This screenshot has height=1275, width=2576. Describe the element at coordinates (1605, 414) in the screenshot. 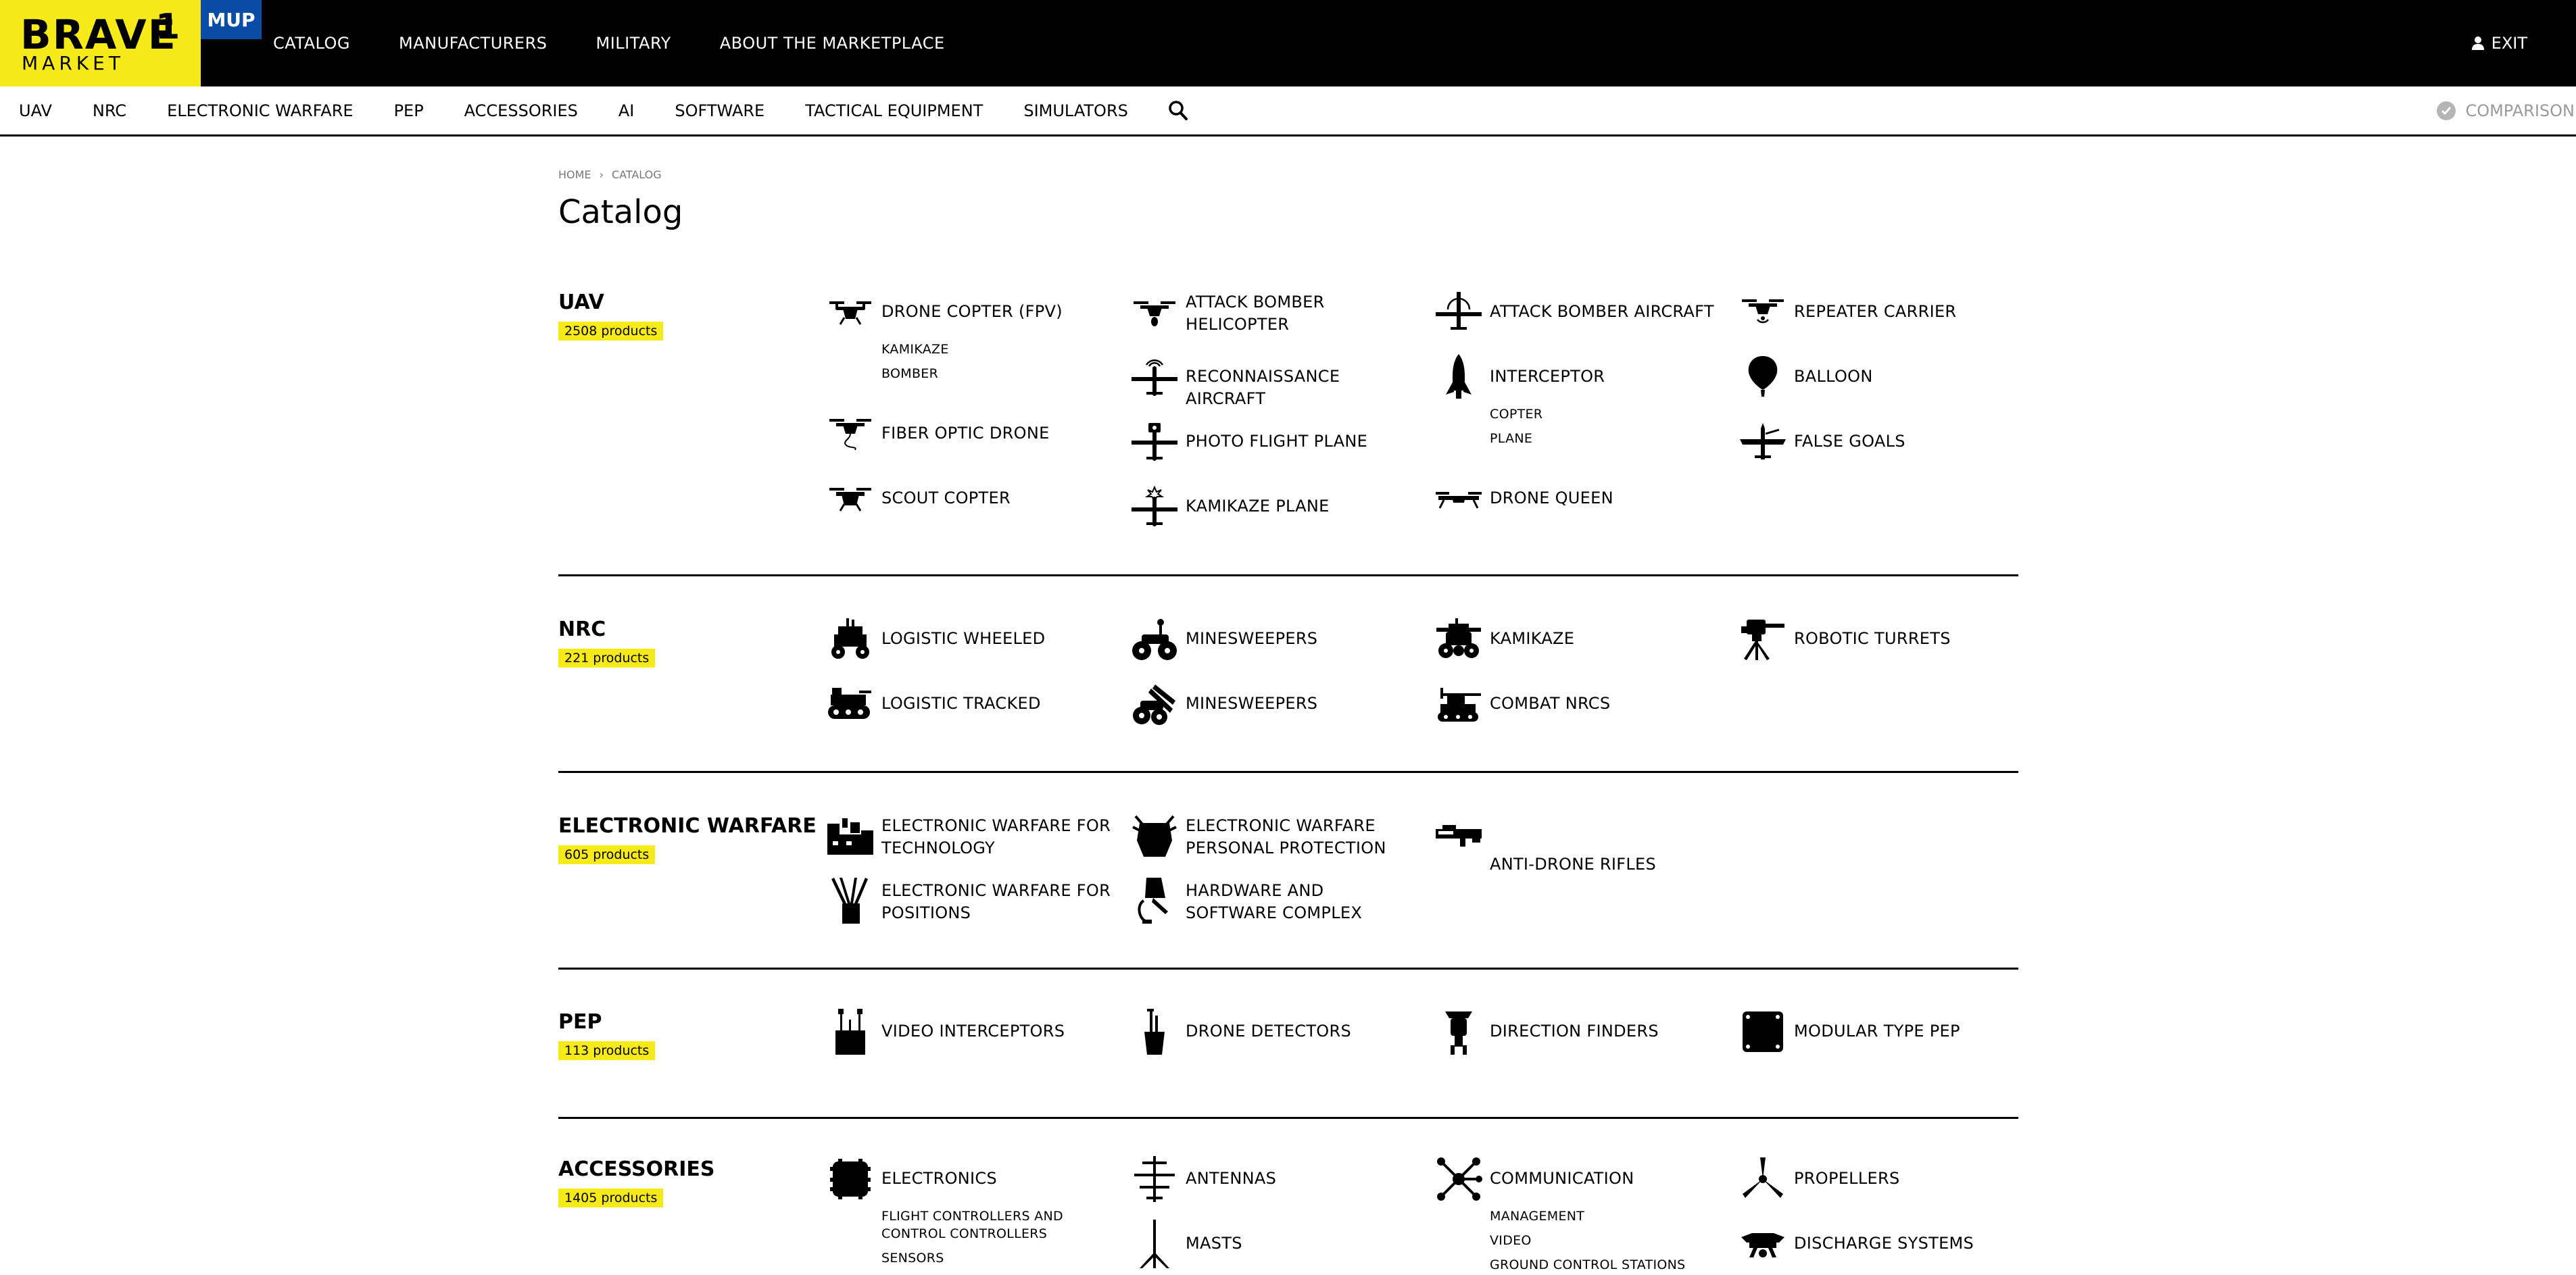

I see `subcategory-copter: COPTER` at that location.